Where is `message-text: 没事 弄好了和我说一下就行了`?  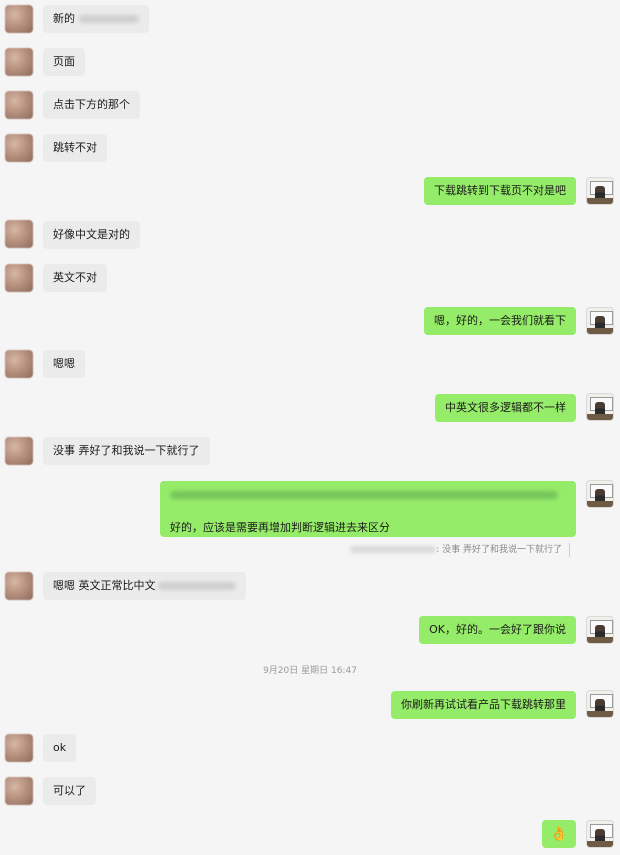
message-text: 没事 弄好了和我说一下就行了 is located at coordinates (126, 450).